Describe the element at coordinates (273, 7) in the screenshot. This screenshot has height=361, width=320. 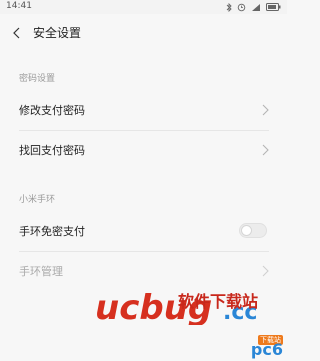
I see `battery-icon` at that location.